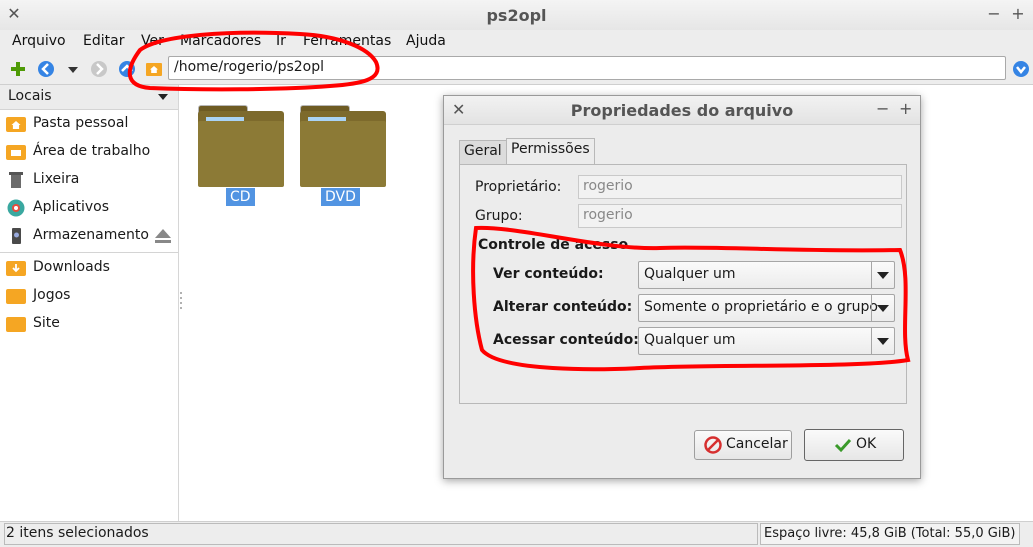  Describe the element at coordinates (866, 444) in the screenshot. I see `ok-label: OK` at that location.